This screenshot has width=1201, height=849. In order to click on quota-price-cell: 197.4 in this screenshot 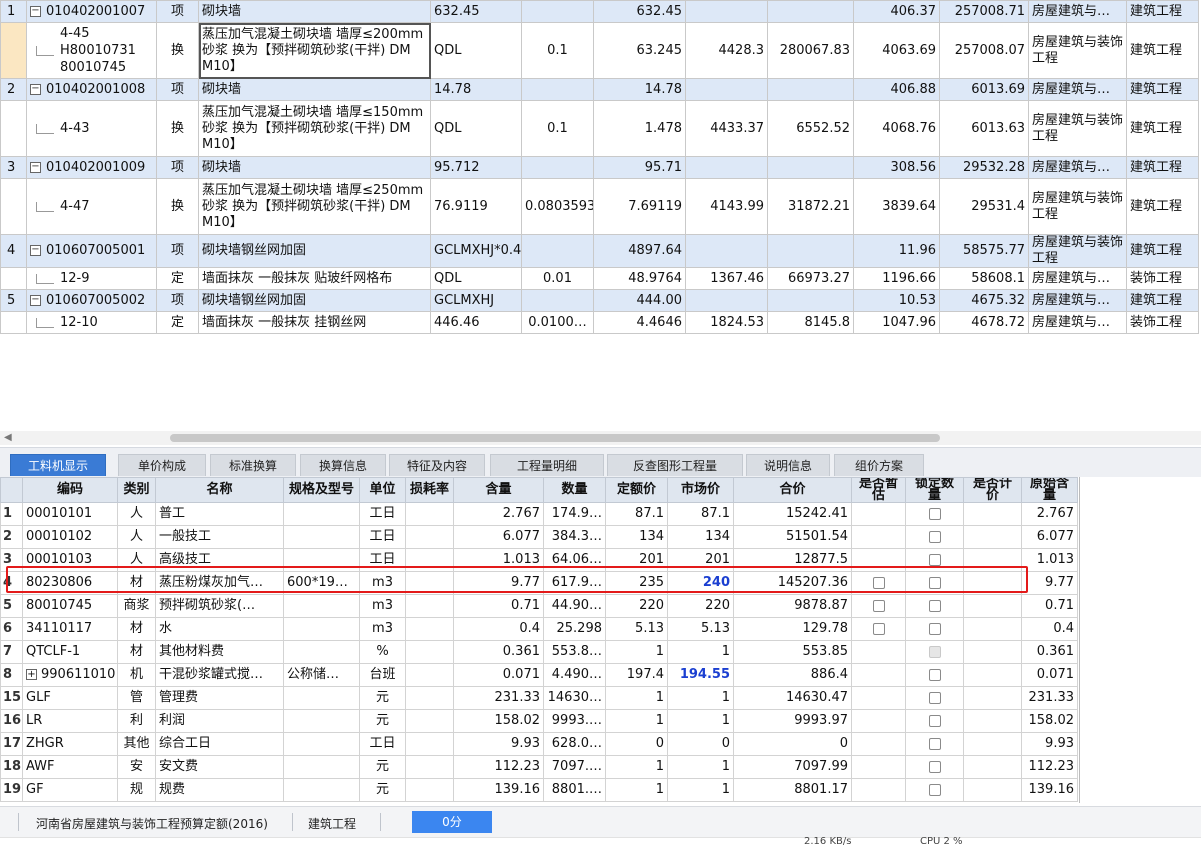, I will do `click(636, 675)`.